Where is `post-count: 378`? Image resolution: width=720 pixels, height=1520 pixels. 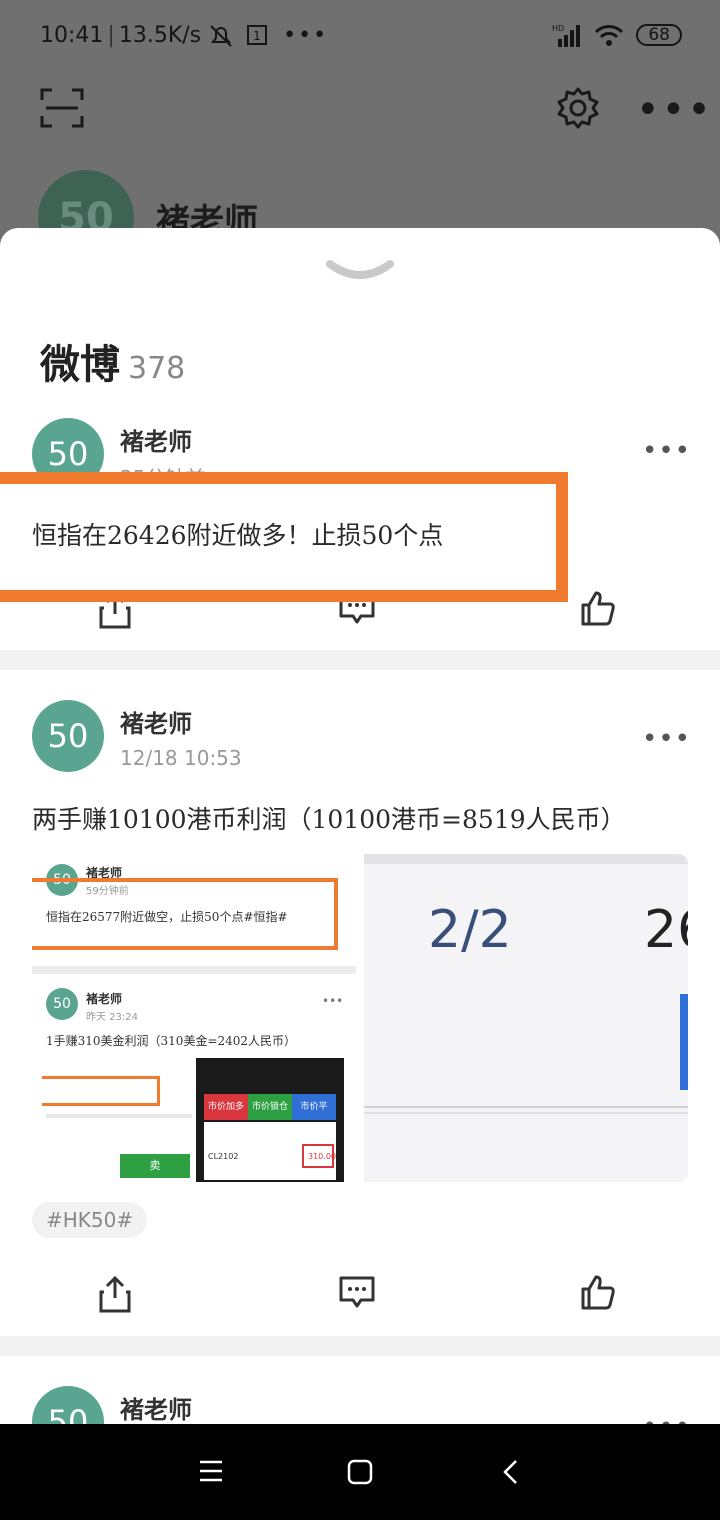
post-count: 378 is located at coordinates (157, 368).